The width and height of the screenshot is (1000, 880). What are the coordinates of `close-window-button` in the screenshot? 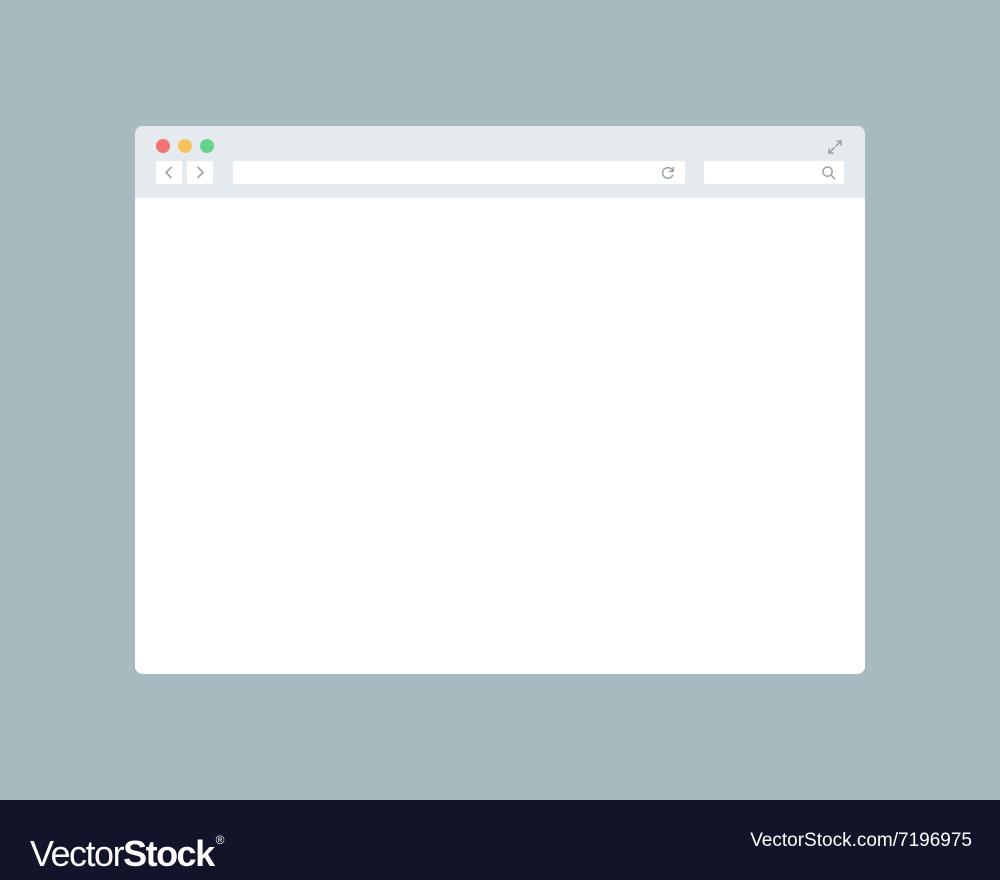 It's located at (163, 146).